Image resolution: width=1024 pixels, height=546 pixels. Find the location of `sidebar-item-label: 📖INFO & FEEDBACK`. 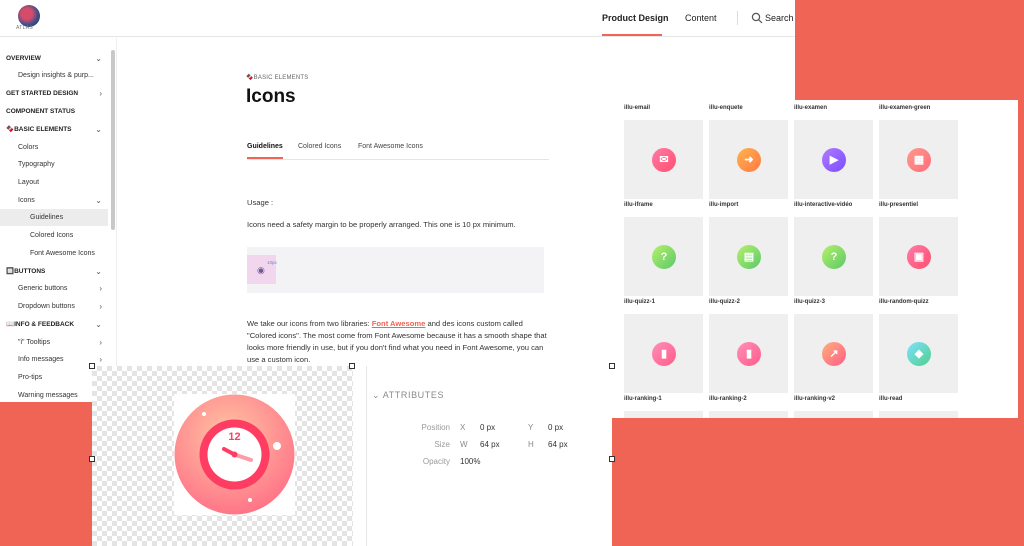

sidebar-item-label: 📖INFO & FEEDBACK is located at coordinates (40, 324).